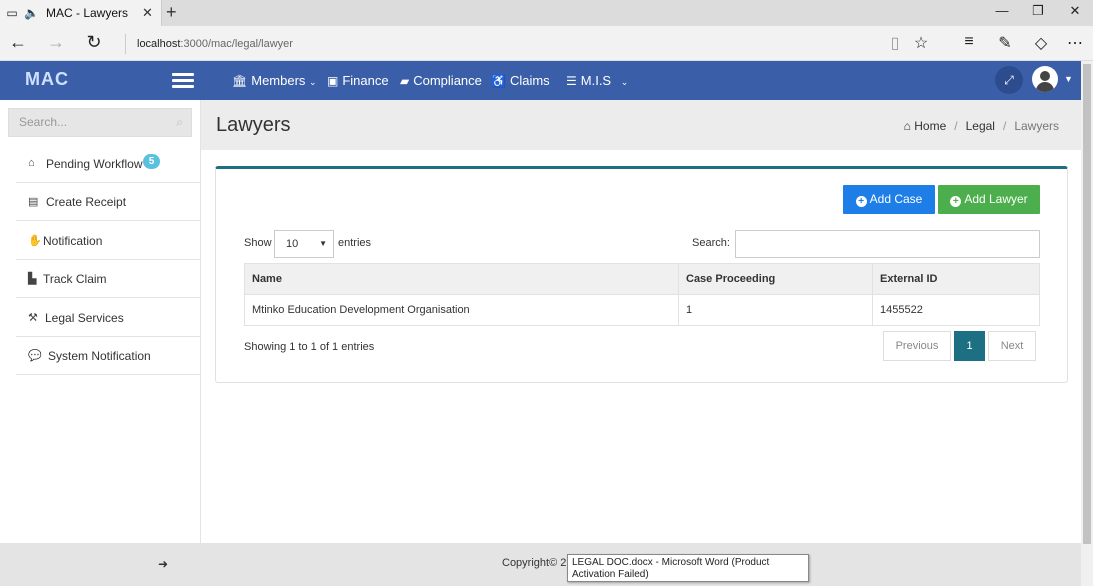 The width and height of the screenshot is (1093, 586). I want to click on web-note-icon: ✎, so click(1005, 43).